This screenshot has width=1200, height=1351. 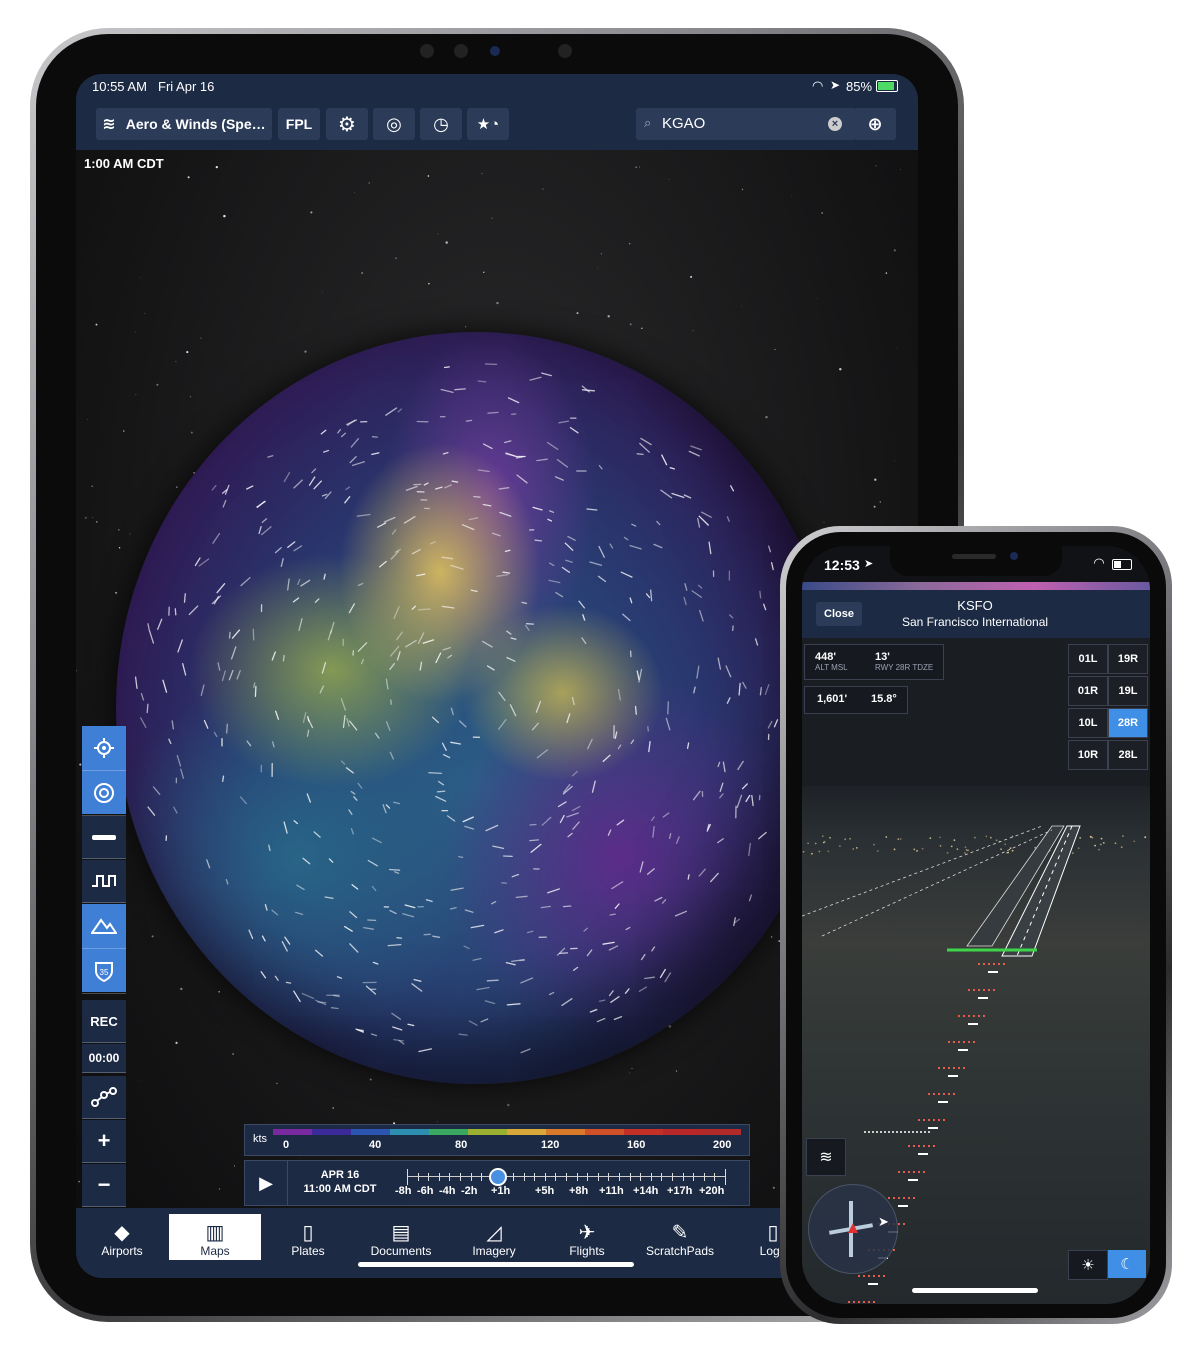 What do you see at coordinates (425, 1191) in the screenshot?
I see `timeline-tick-label: -6h` at bounding box center [425, 1191].